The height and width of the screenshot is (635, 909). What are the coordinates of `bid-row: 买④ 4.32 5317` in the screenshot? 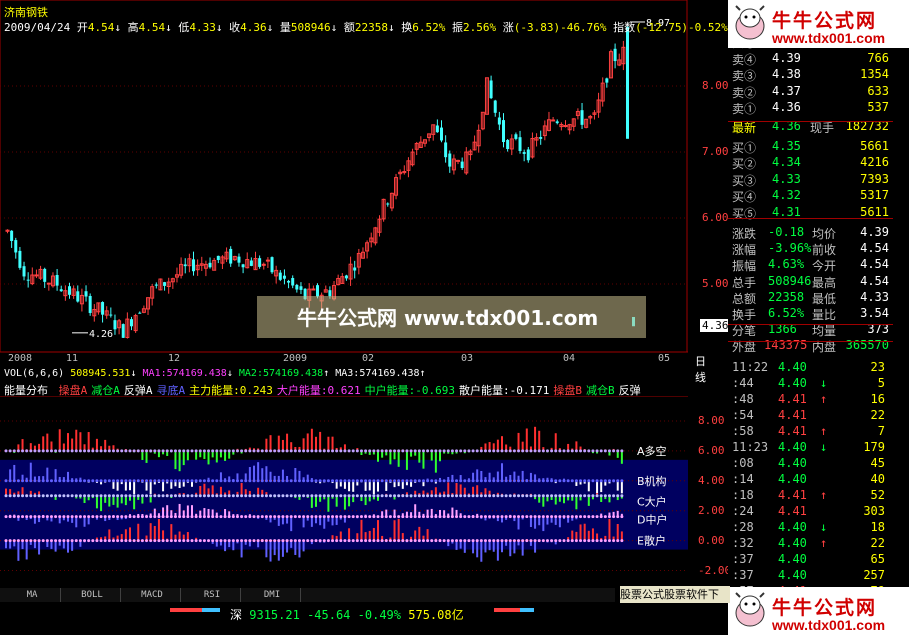 It's located at (810, 196).